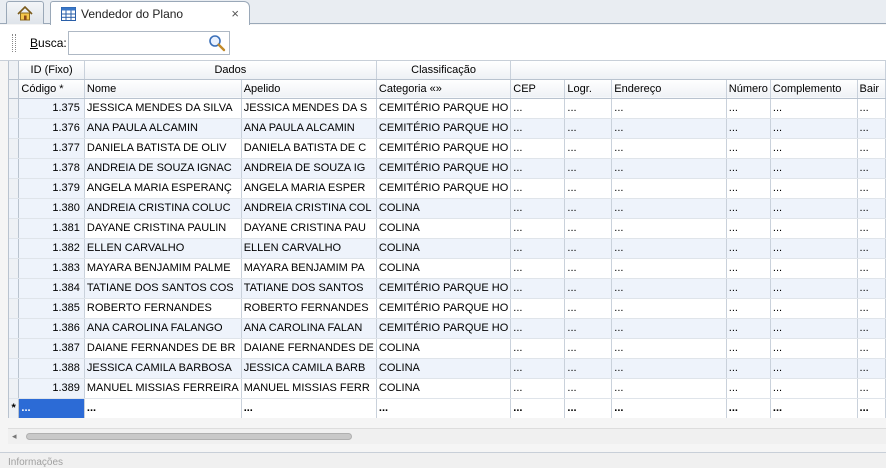  I want to click on cell-codigo: 1.387, so click(51, 348).